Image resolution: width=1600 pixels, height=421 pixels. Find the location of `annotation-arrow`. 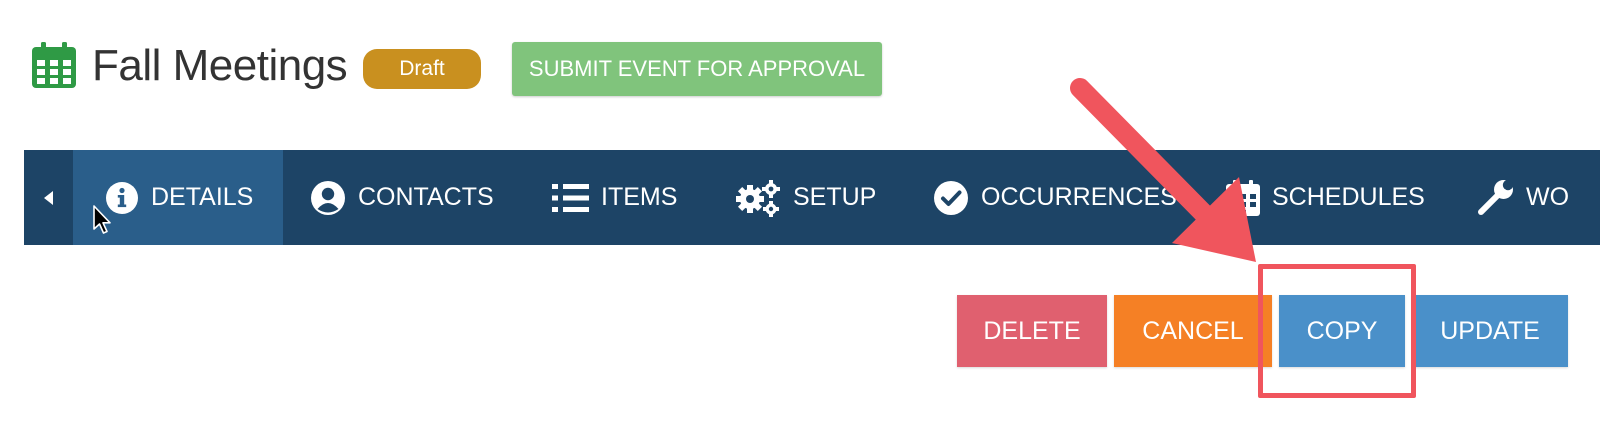

annotation-arrow is located at coordinates (1163, 170).